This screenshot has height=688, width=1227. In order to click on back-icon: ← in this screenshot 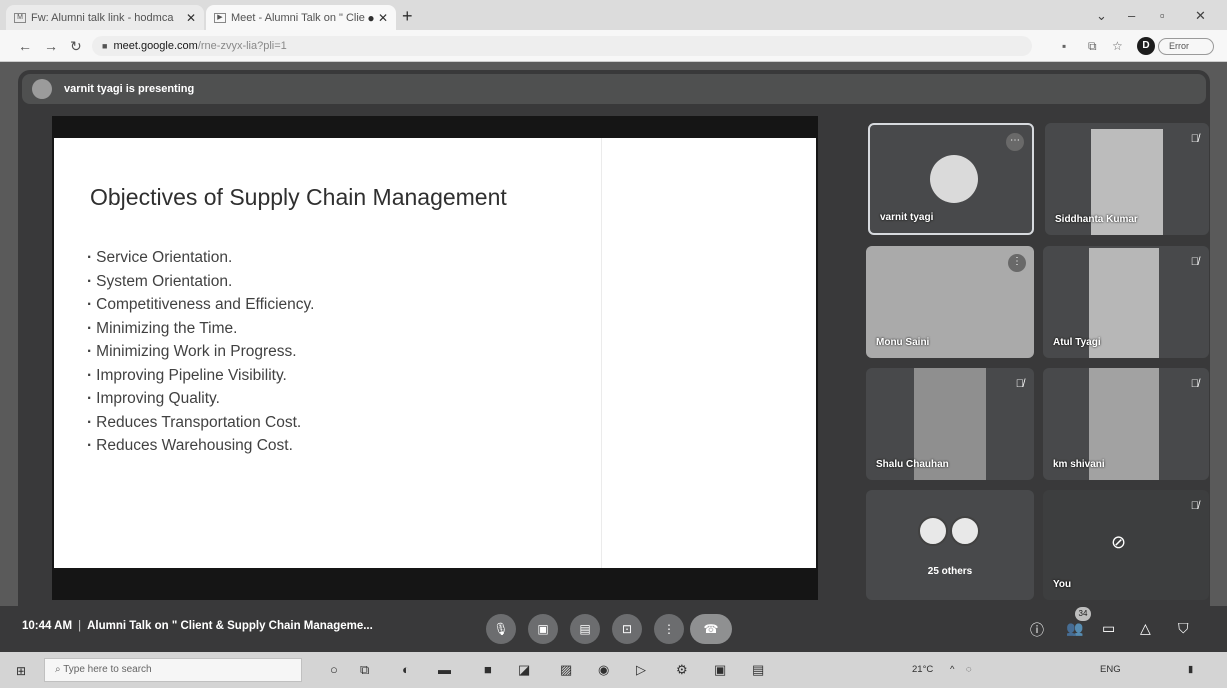, I will do `click(25, 46)`.